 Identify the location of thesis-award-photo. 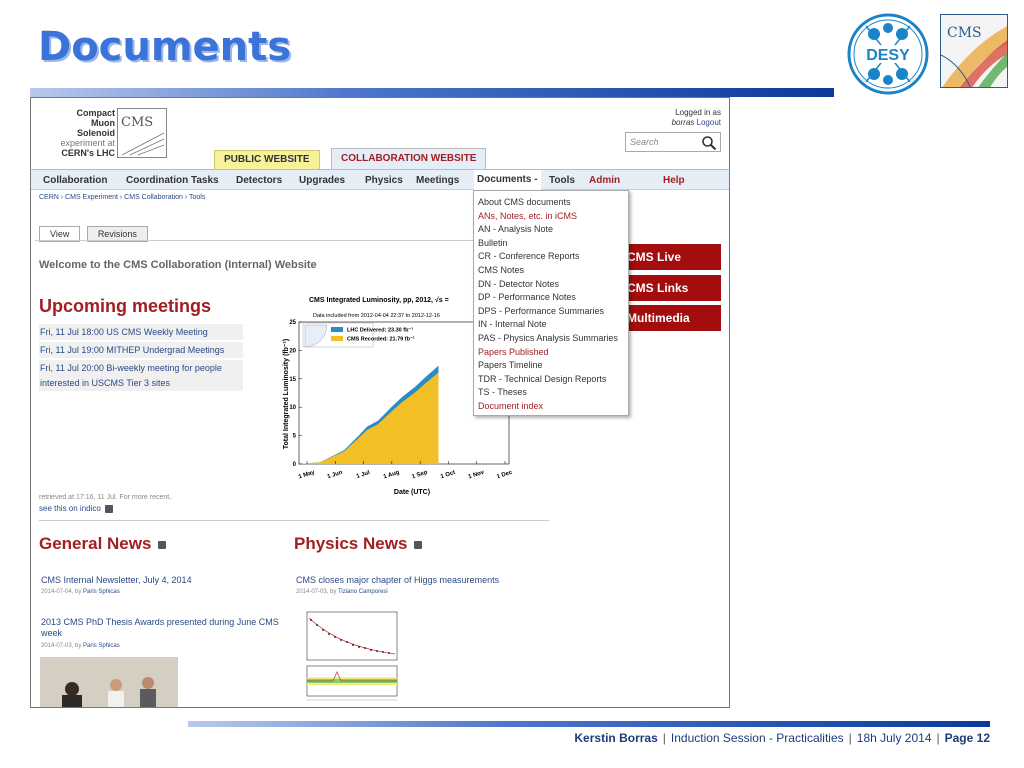
(109, 682).